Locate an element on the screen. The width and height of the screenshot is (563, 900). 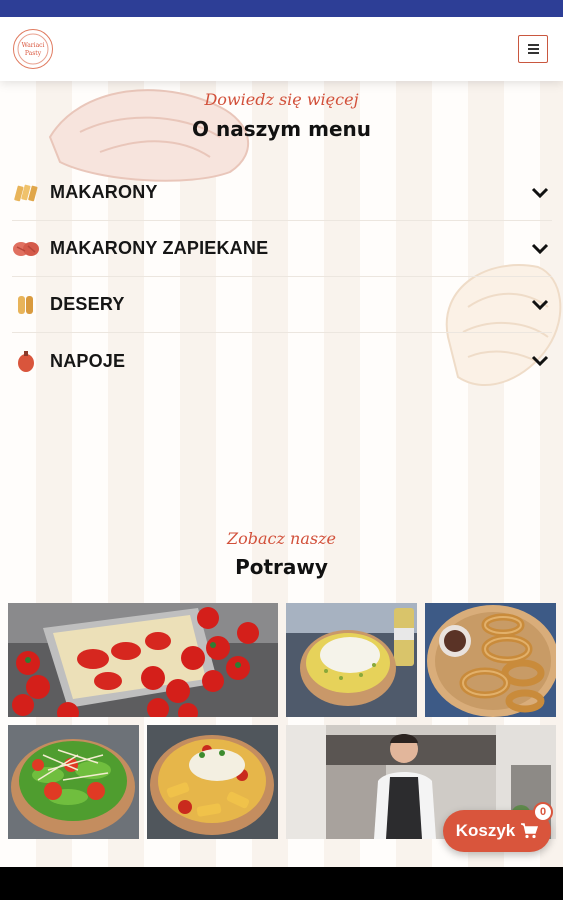
pasta-icon is located at coordinates (26, 193).